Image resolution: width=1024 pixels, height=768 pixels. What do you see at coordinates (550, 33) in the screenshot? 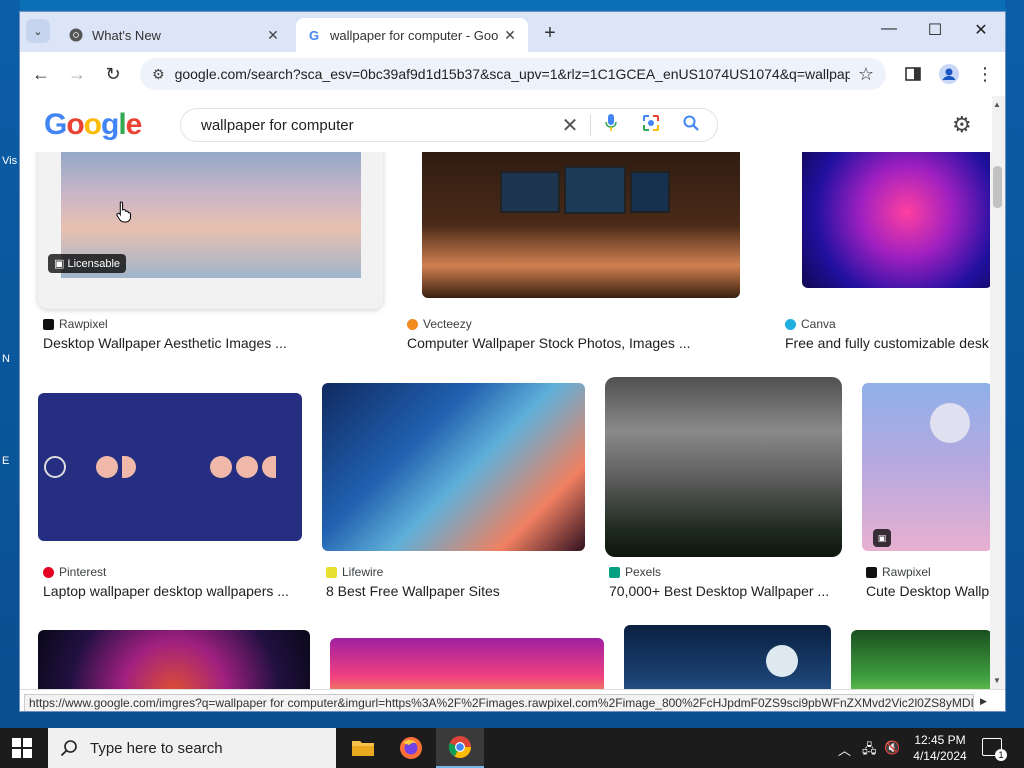
I see `new-tab-icon: +` at bounding box center [550, 33].